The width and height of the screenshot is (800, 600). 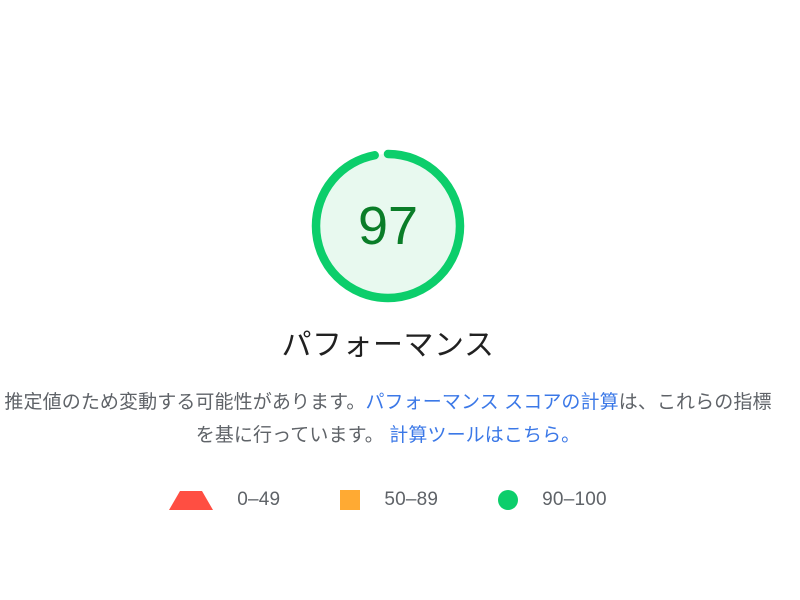 What do you see at coordinates (491, 402) in the screenshot?
I see `performance-score-calculation-link: パフォーマンス スコアの計算` at bounding box center [491, 402].